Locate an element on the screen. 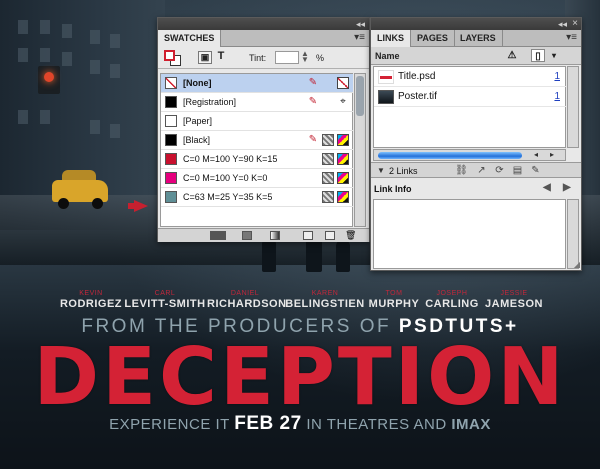 The image size is (600, 469). scroll-right-icon: ▸ is located at coordinates (552, 154).